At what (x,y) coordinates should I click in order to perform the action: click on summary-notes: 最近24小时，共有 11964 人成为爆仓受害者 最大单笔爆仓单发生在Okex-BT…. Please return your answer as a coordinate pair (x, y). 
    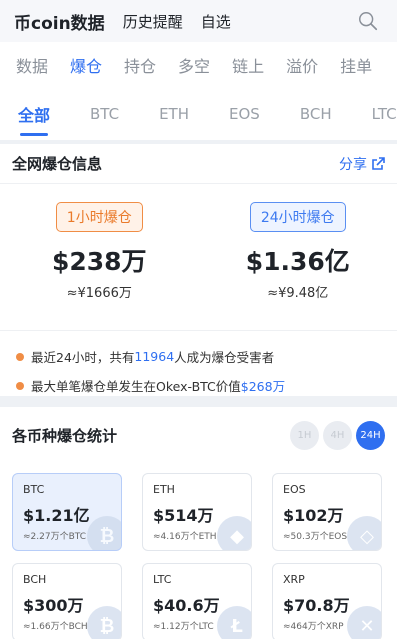
    Looking at the image, I should click on (198, 372).